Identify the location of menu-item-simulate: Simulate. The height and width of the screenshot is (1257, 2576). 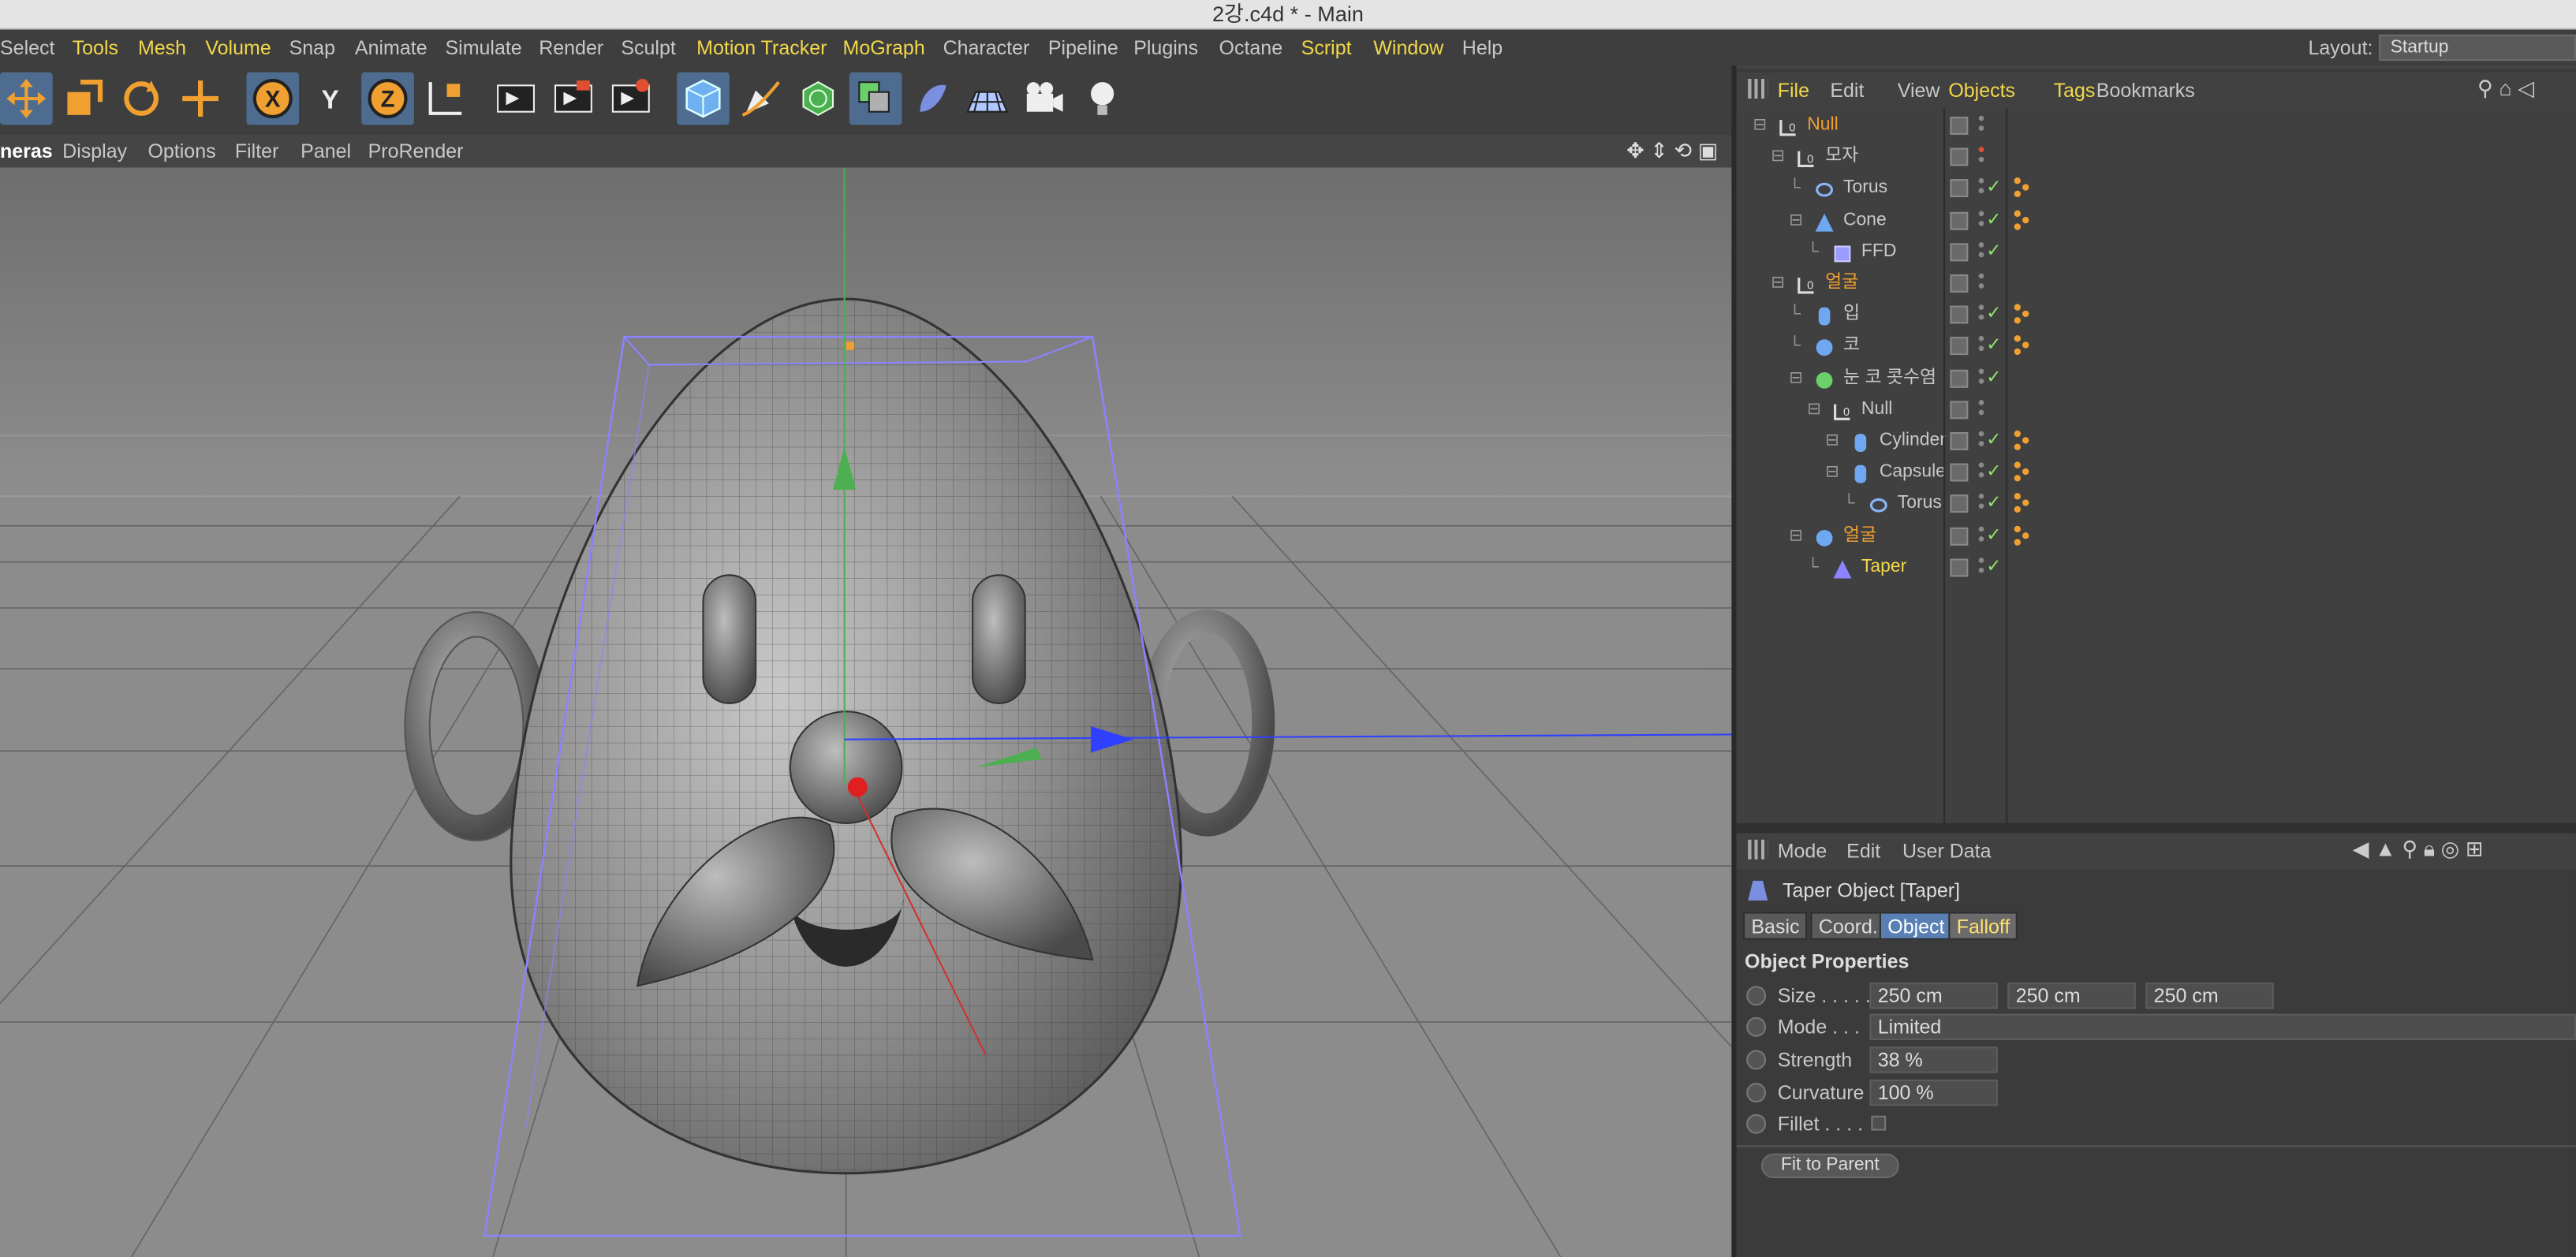
(483, 48).